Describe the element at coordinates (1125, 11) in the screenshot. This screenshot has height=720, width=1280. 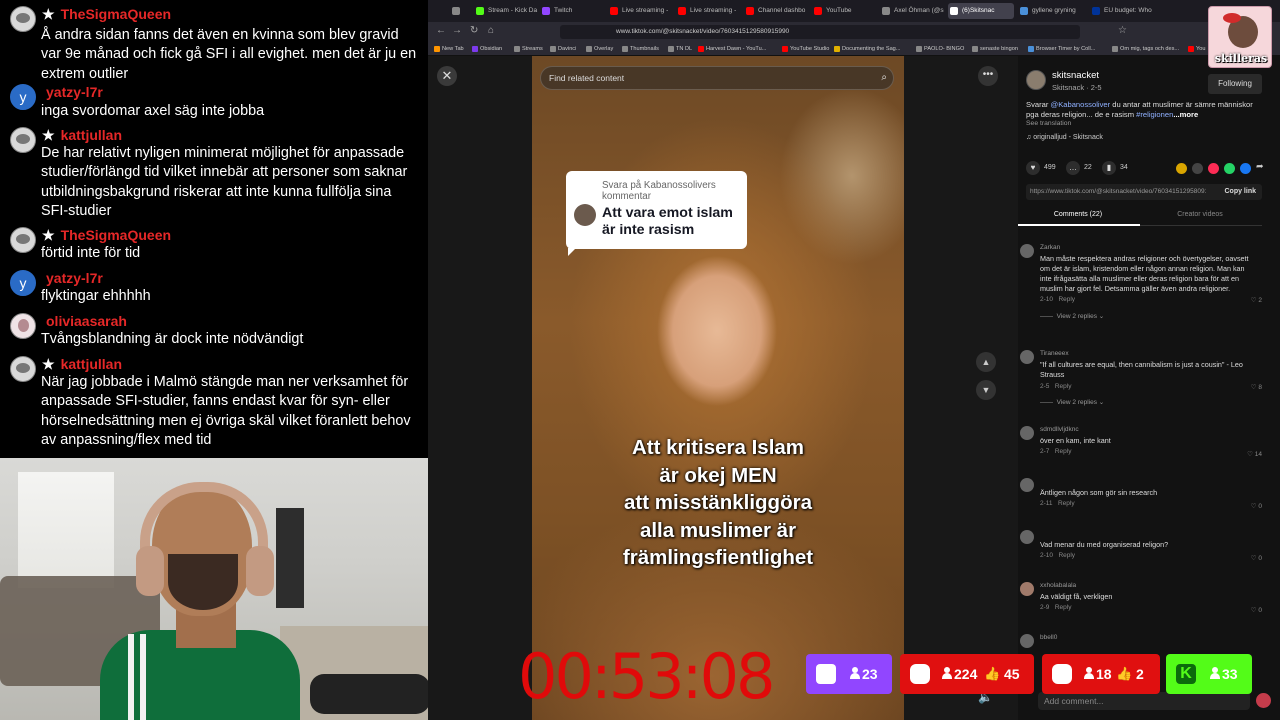
I see `tab-eu-budget: EU budget: Who` at that location.